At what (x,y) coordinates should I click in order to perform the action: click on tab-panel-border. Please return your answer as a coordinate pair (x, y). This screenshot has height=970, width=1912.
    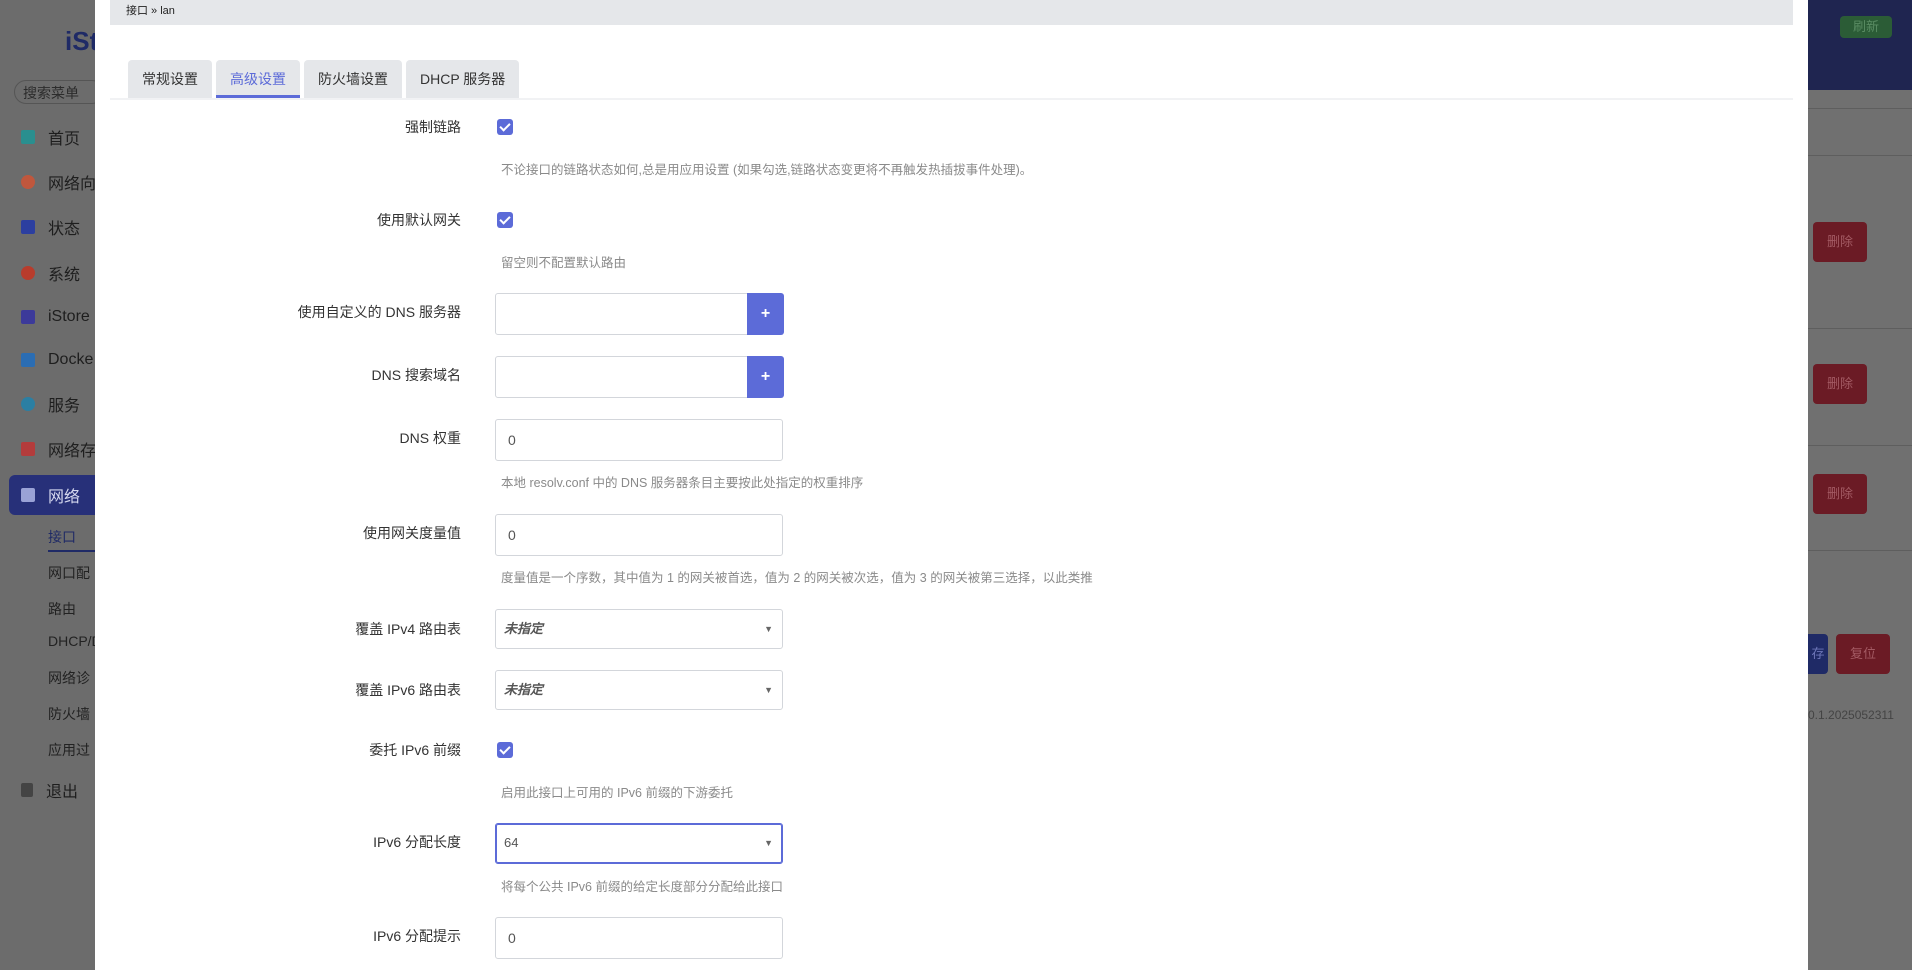
    Looking at the image, I should click on (951, 99).